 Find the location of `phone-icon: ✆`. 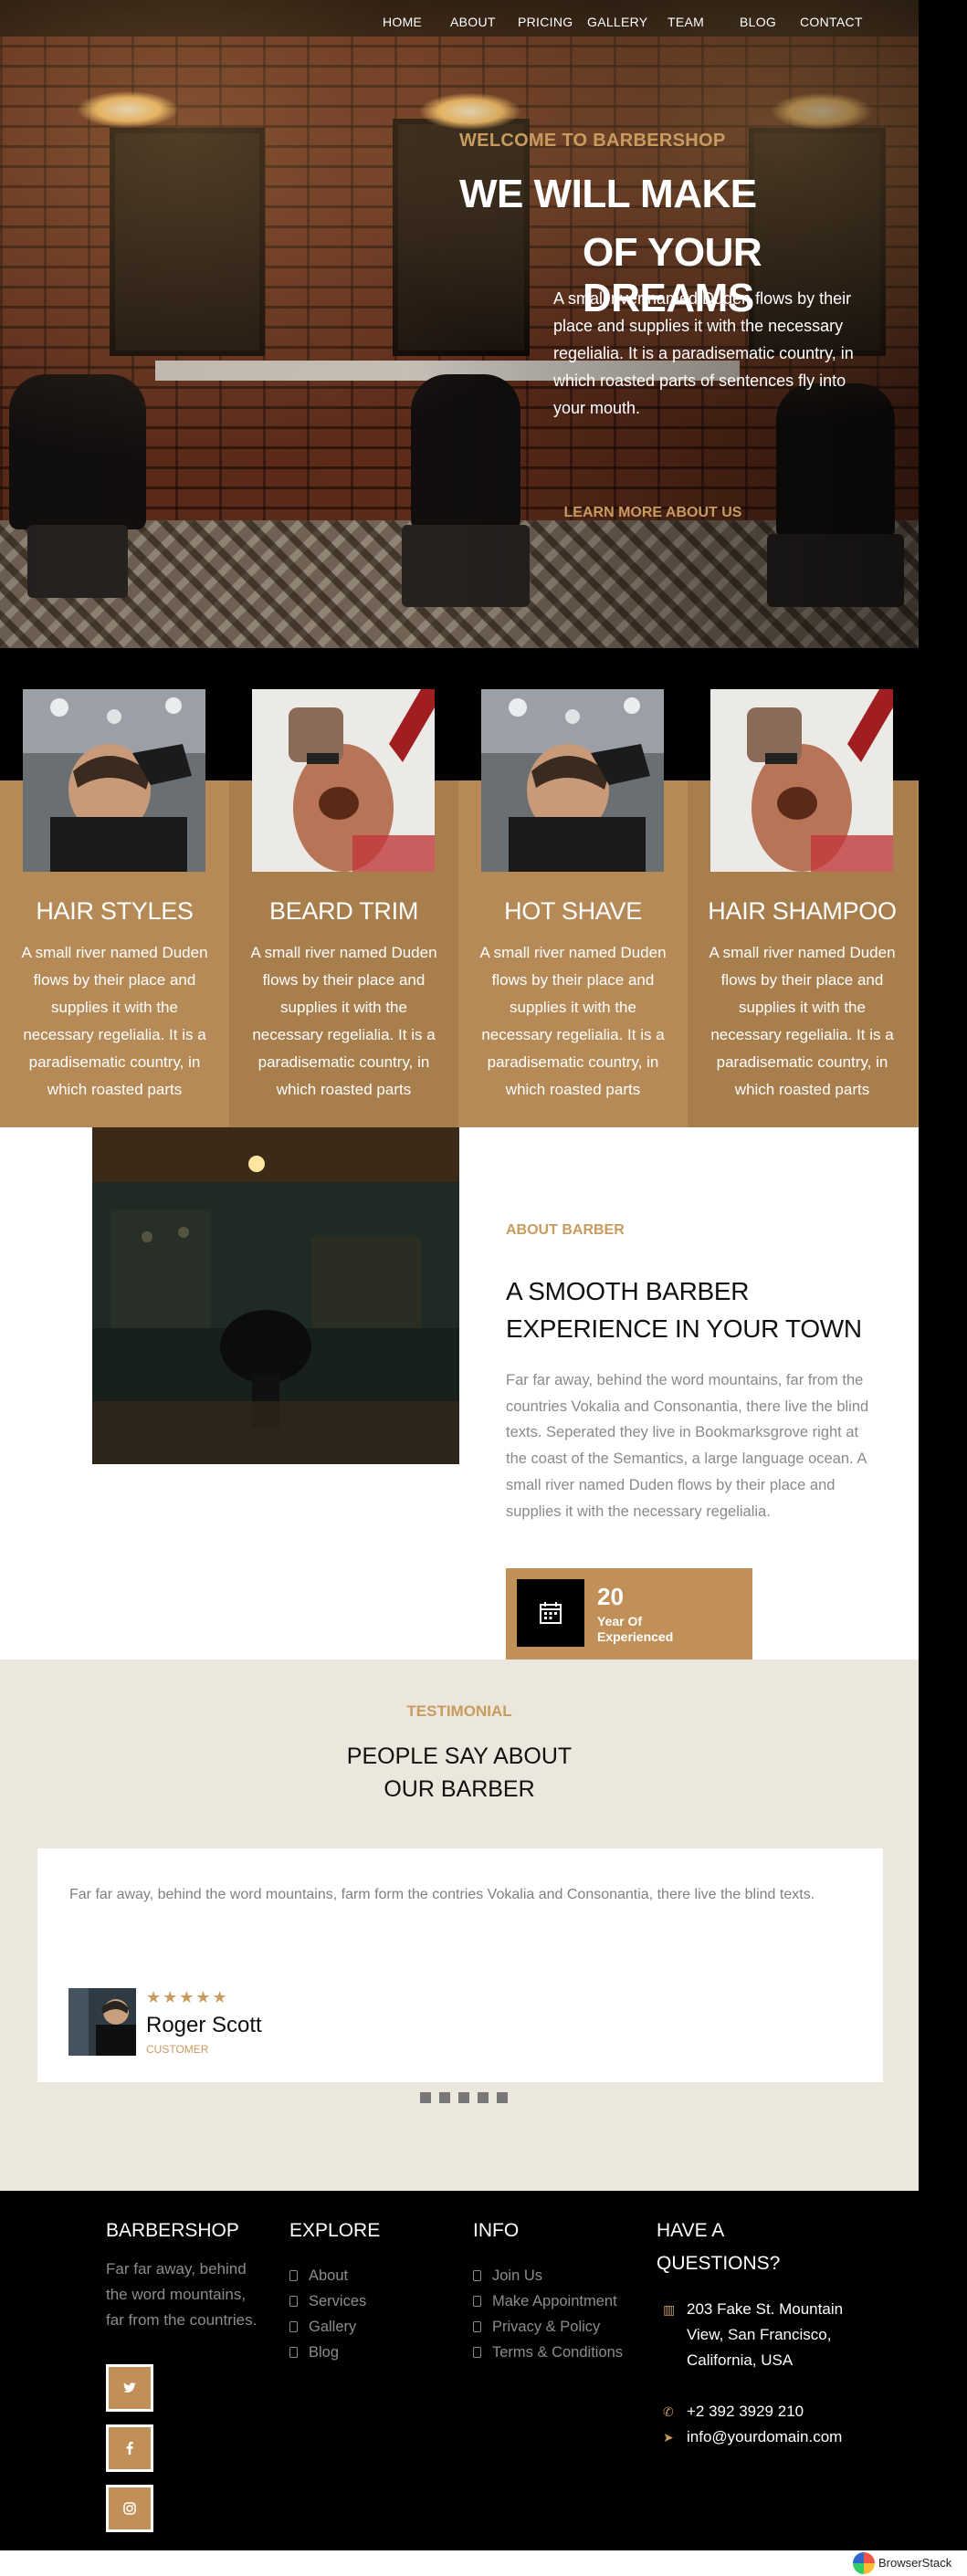

phone-icon: ✆ is located at coordinates (668, 2412).